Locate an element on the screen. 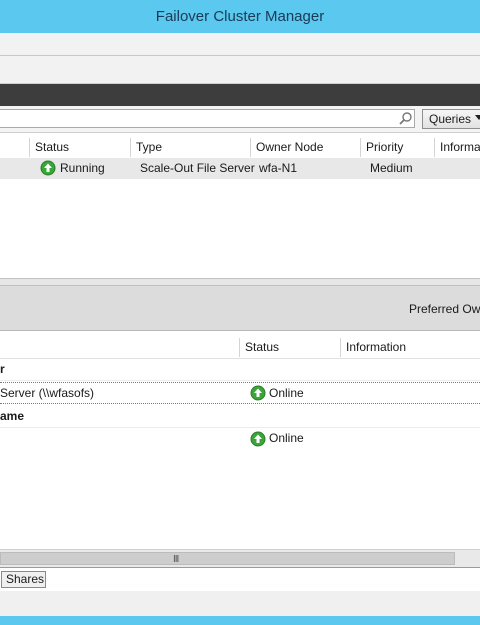 This screenshot has width=480, height=625. search-input is located at coordinates (207, 118).